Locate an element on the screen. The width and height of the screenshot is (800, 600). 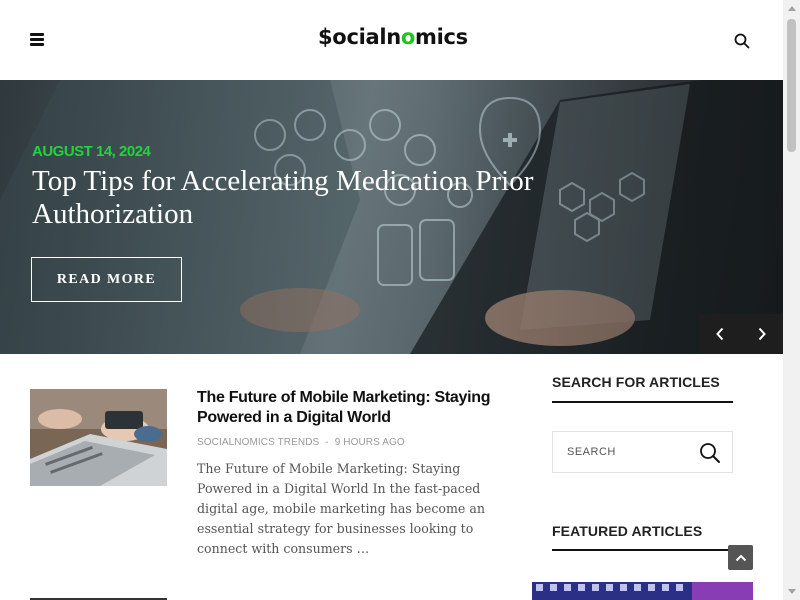
scroll-down-button is located at coordinates (791, 591).